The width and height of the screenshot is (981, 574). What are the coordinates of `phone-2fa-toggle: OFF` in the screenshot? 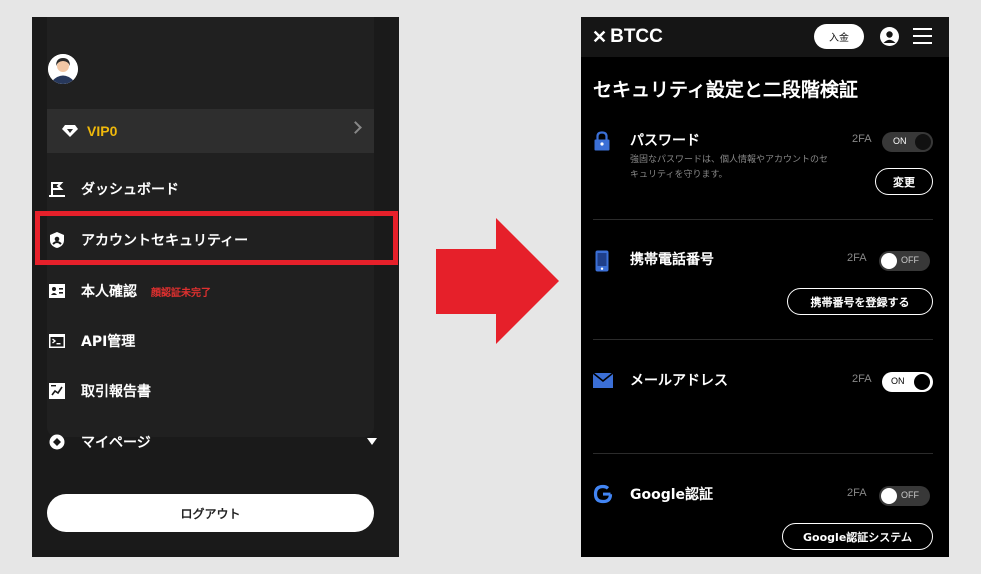 It's located at (904, 261).